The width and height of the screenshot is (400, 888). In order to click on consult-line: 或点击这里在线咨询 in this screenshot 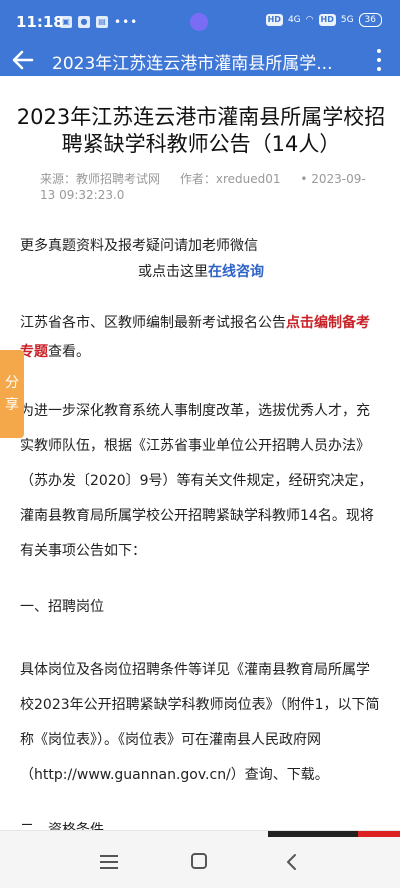, I will do `click(201, 272)`.